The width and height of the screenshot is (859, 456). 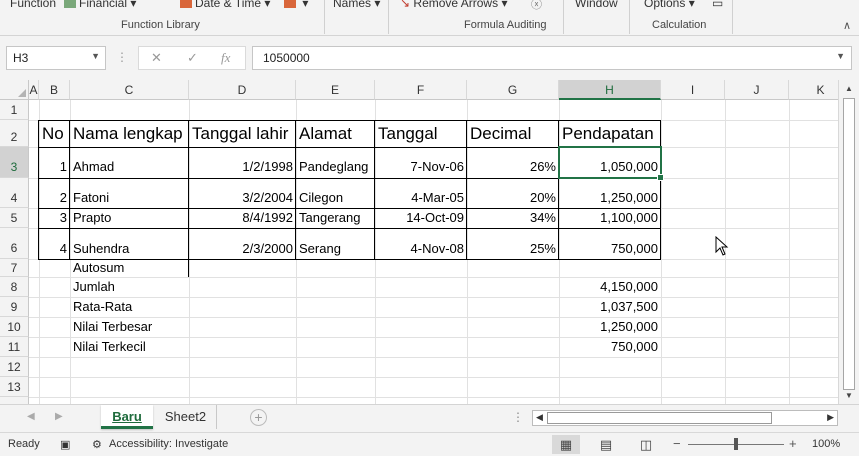 What do you see at coordinates (513, 166) in the screenshot?
I see `cell-decimal: 26%` at bounding box center [513, 166].